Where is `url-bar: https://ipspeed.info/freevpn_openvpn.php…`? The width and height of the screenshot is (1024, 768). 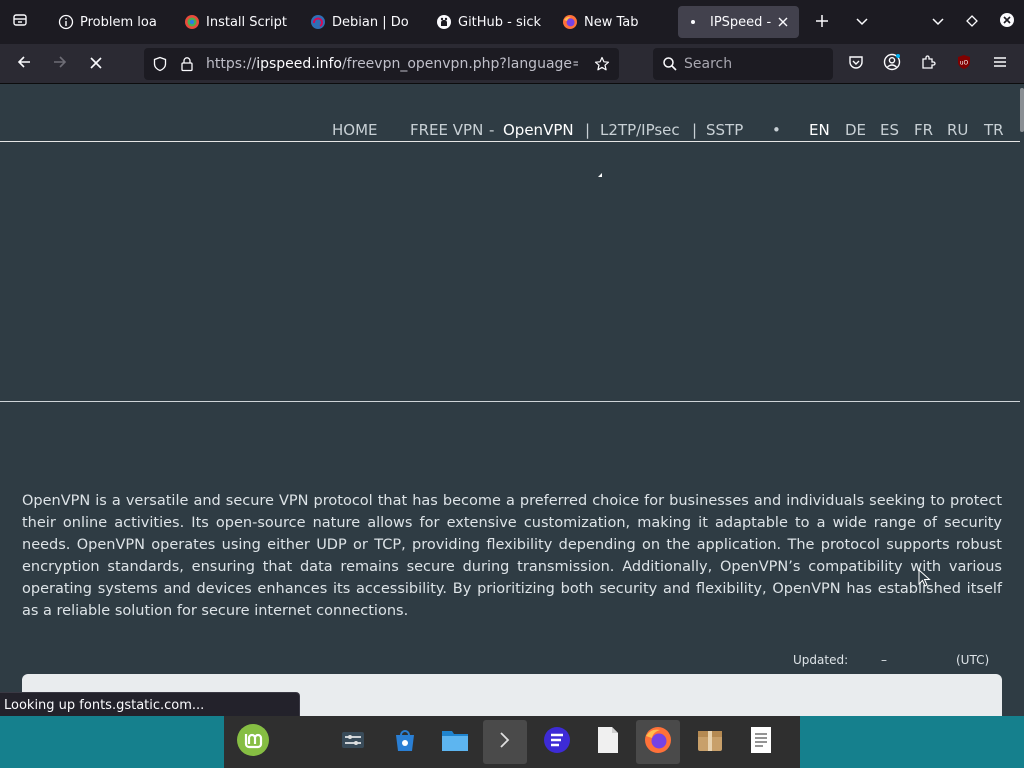 url-bar: https://ipspeed.info/freevpn_openvpn.php… is located at coordinates (381, 64).